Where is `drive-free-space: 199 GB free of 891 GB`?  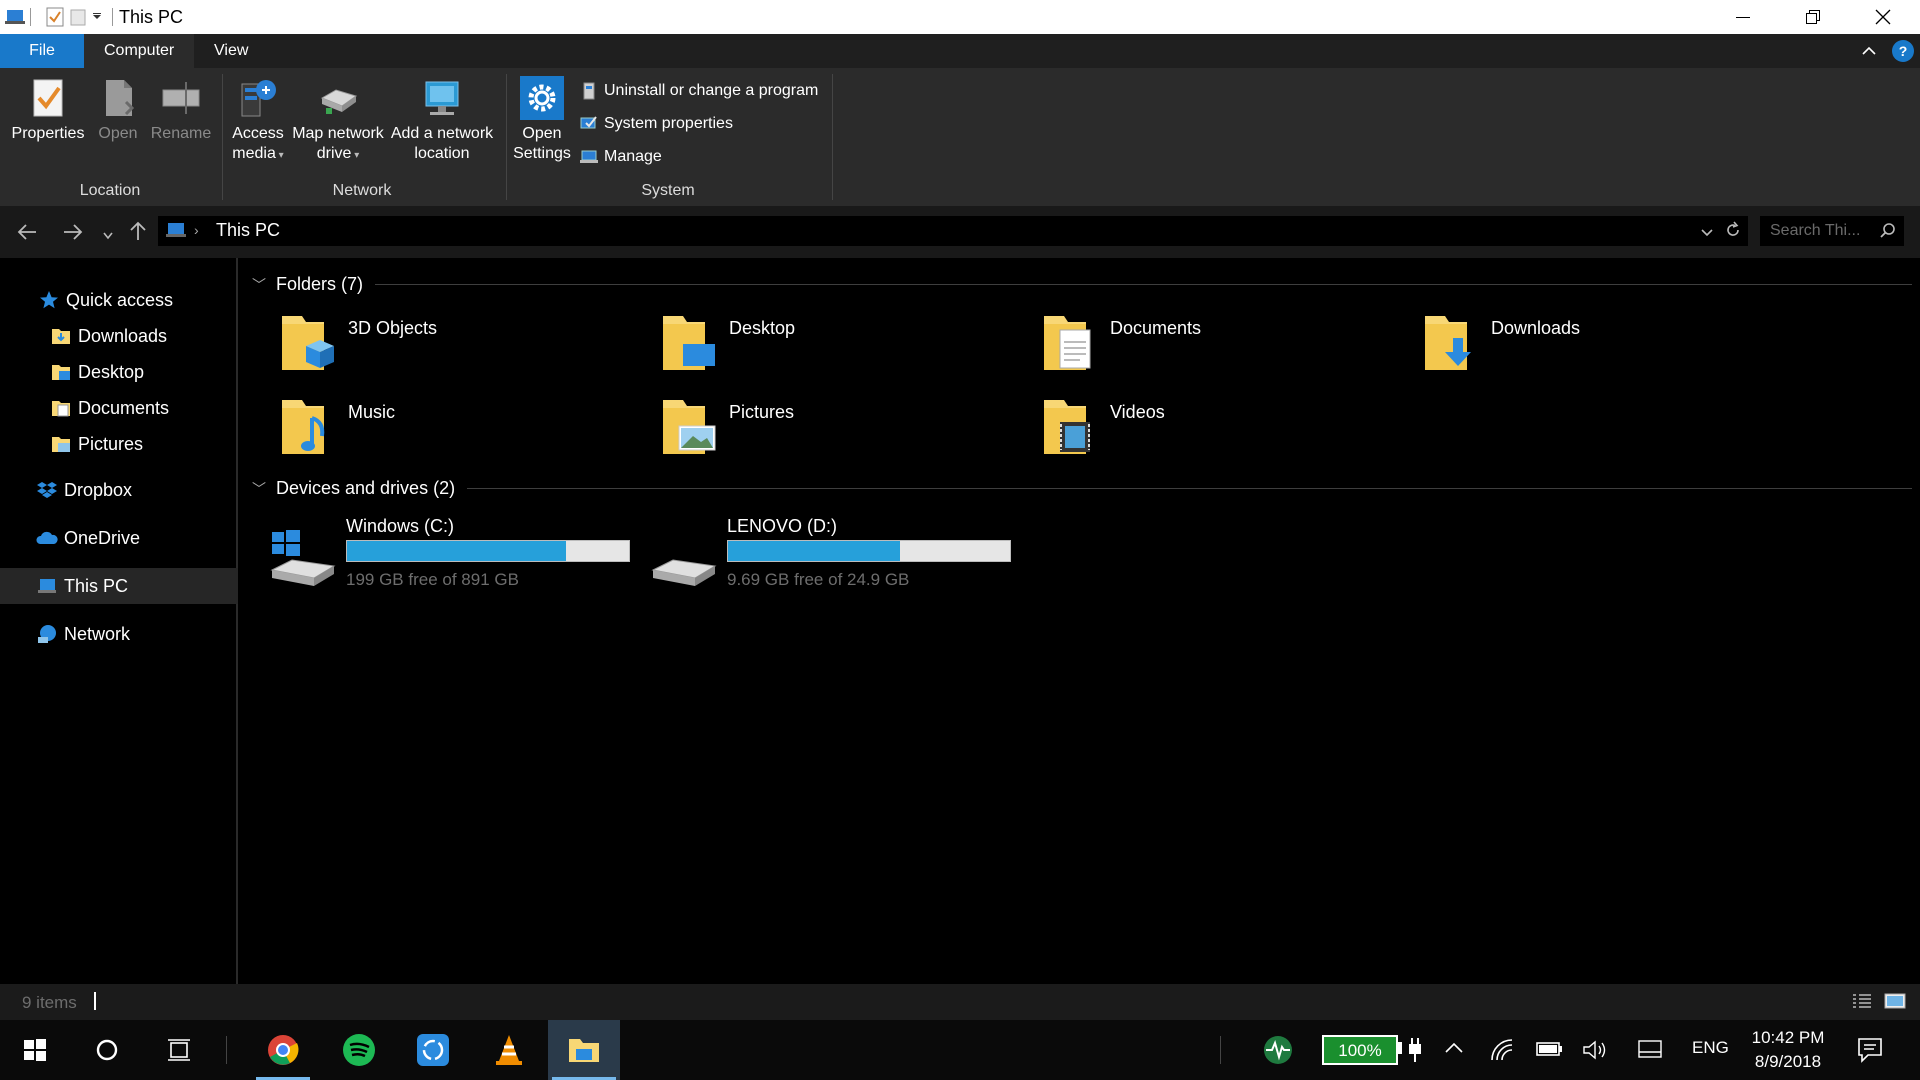 drive-free-space: 199 GB free of 891 GB is located at coordinates (432, 579).